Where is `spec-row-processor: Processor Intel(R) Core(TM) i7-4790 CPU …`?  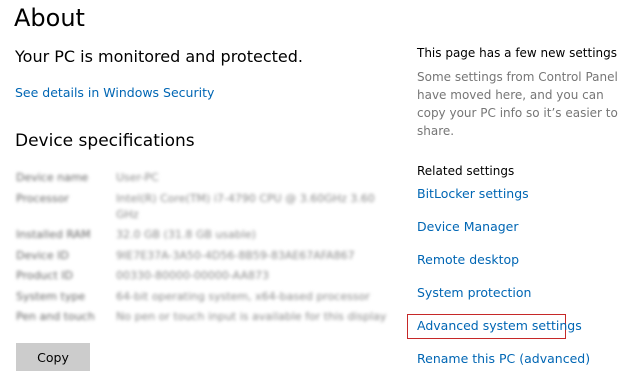
spec-row-processor: Processor Intel(R) Core(TM) i7-4790 CPU … is located at coordinates (206, 207).